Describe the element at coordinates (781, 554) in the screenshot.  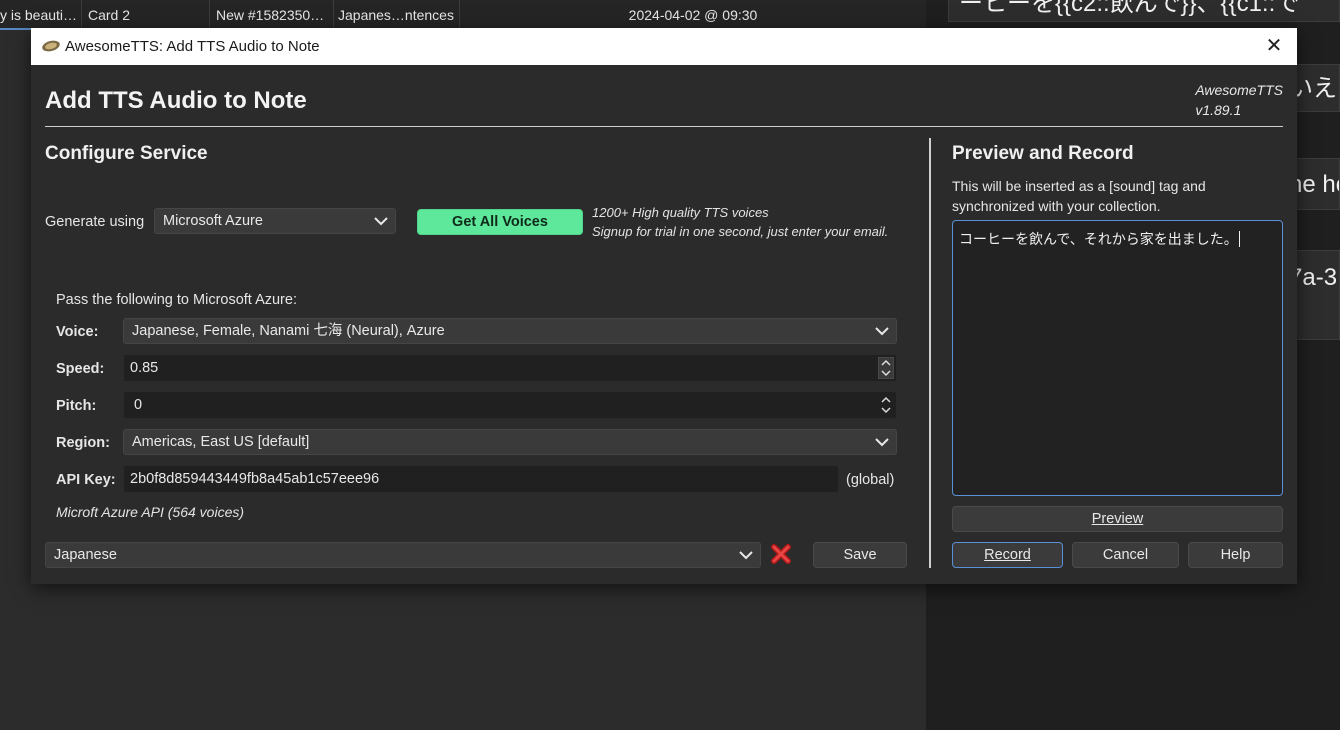
I see `delete-preset-icon` at that location.